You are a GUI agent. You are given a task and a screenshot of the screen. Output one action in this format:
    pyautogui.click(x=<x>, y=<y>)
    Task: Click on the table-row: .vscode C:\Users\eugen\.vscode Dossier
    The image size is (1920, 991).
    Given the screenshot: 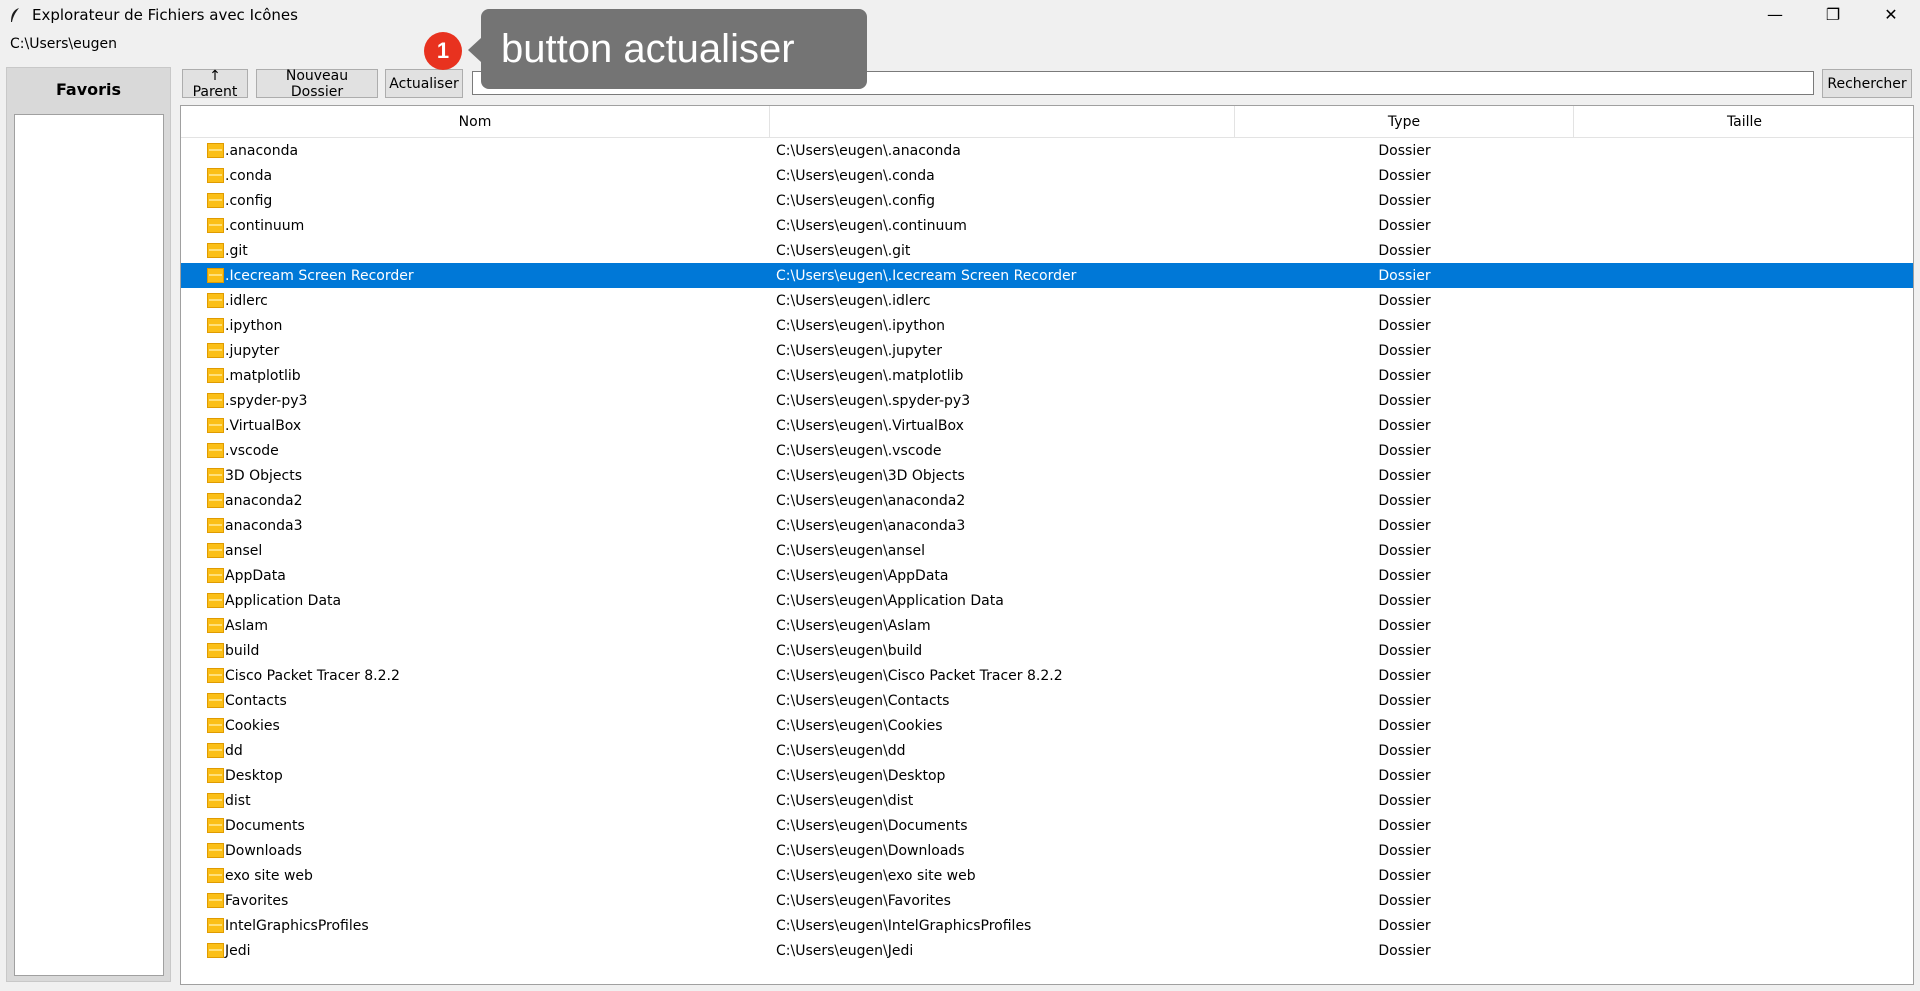 What is the action you would take?
    pyautogui.click(x=1047, y=450)
    